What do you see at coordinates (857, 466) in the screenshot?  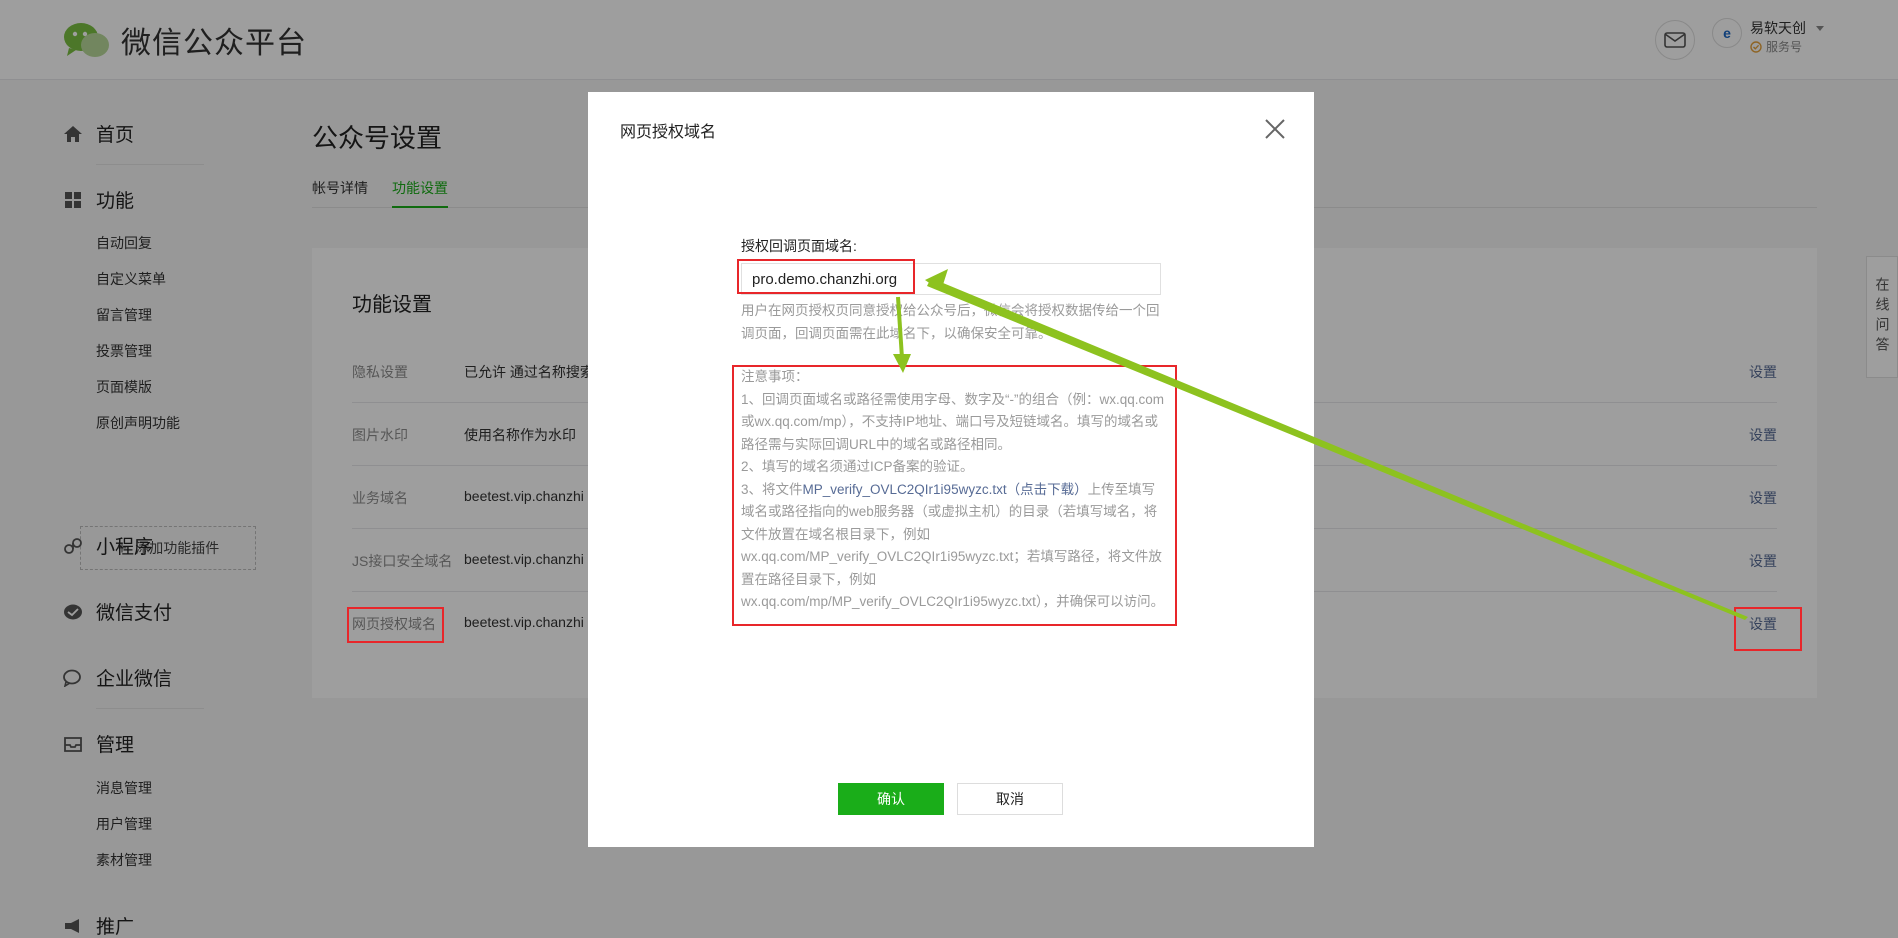 I see `note-2: 2、填写的域名须通过ICP备案的验证。` at bounding box center [857, 466].